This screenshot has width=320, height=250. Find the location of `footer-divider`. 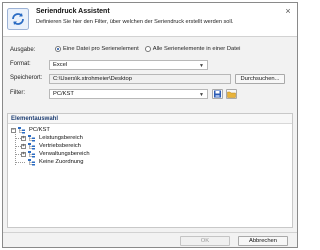

footer-divider is located at coordinates (150, 232).